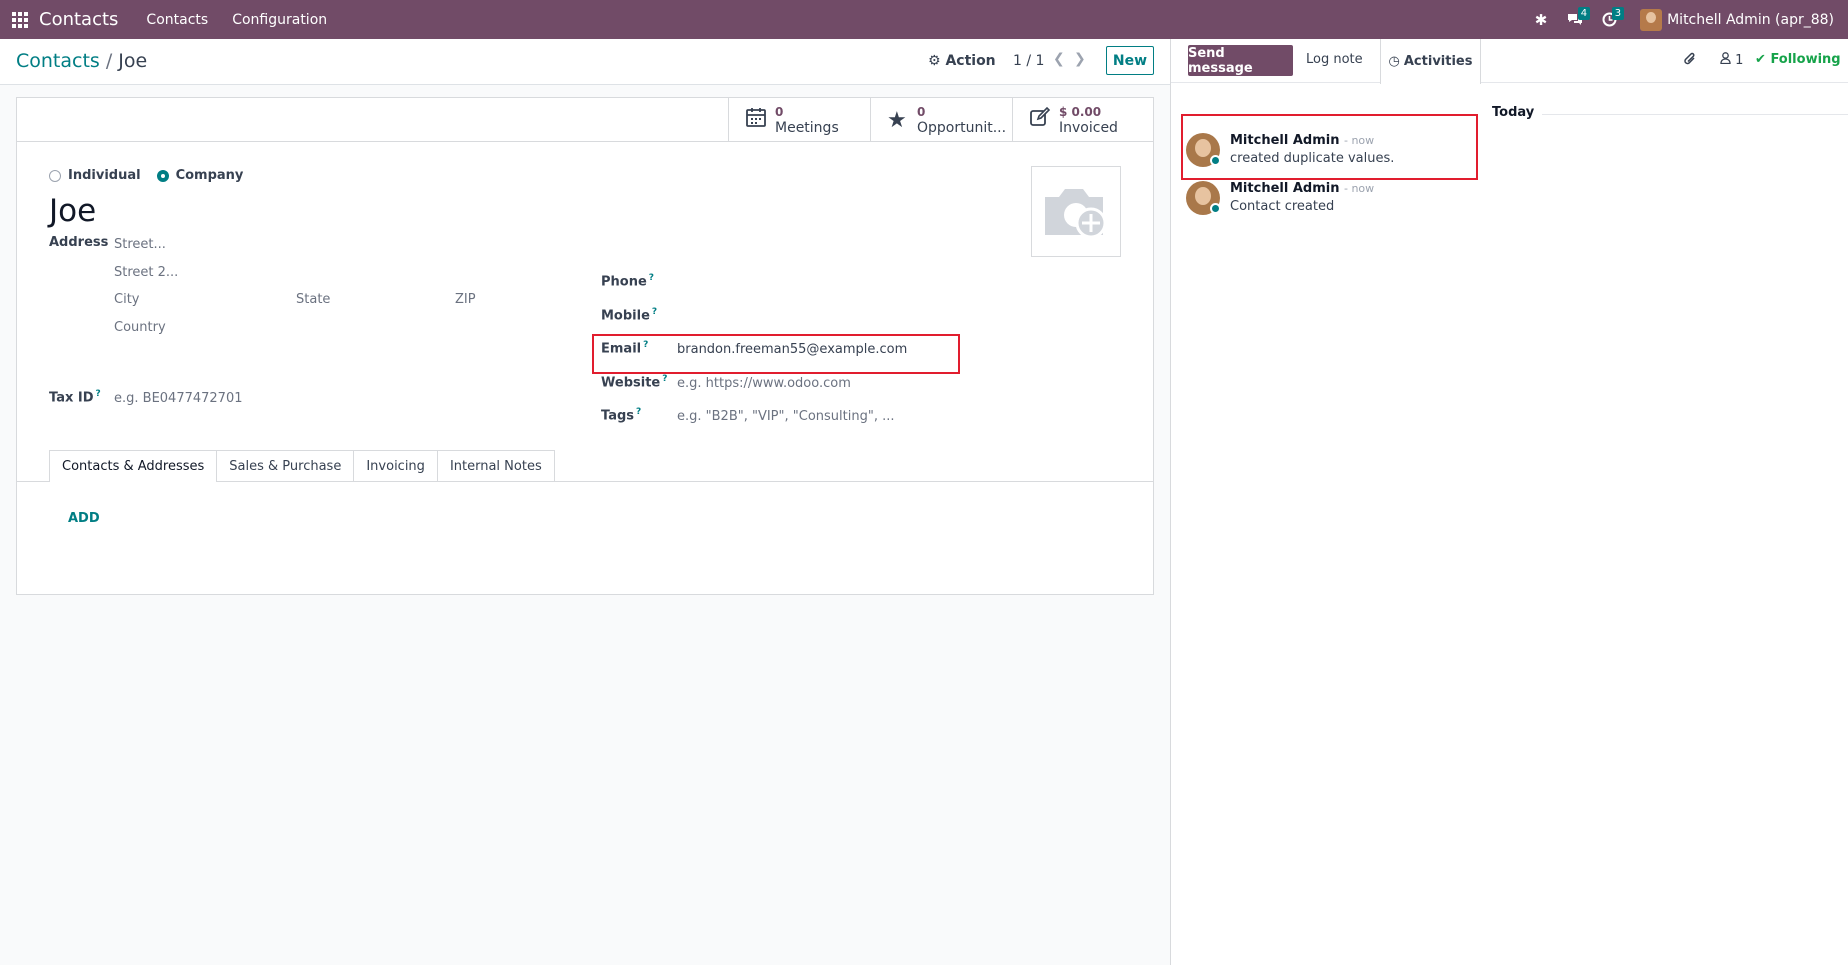  What do you see at coordinates (760, 120) in the screenshot?
I see `calendar-icon` at bounding box center [760, 120].